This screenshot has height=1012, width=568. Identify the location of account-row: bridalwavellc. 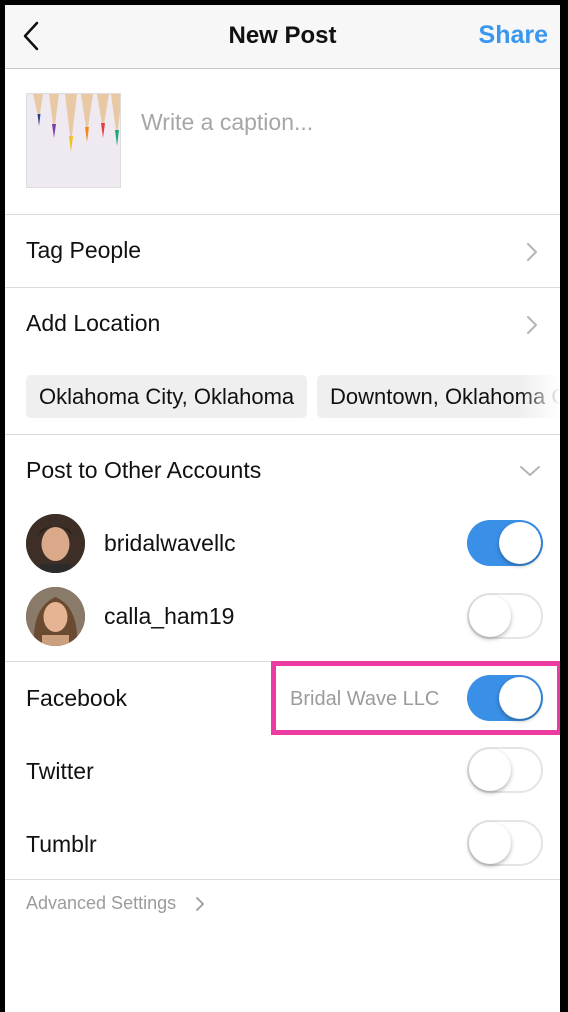
(282, 543).